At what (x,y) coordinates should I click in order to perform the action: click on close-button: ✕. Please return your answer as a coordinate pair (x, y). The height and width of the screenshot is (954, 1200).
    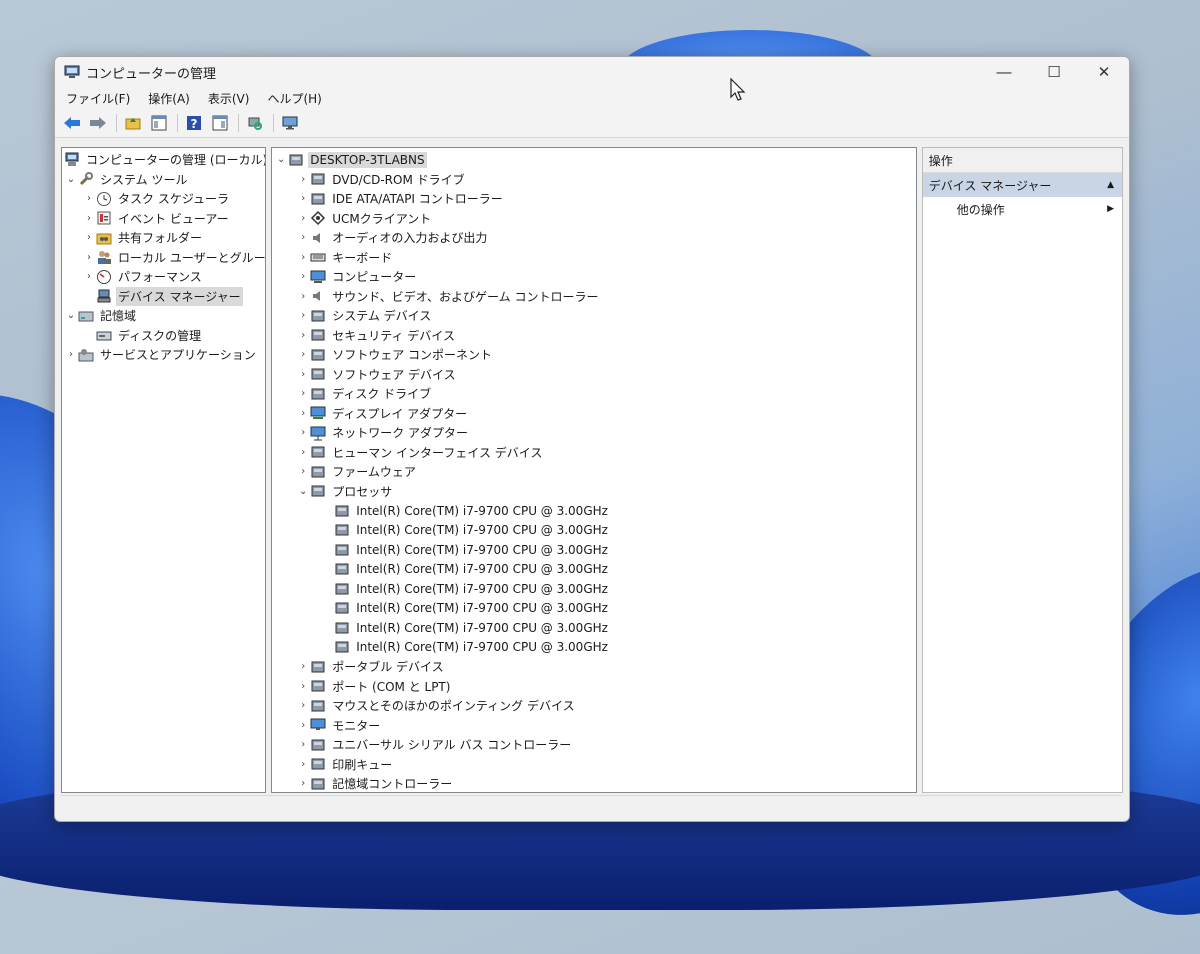
    Looking at the image, I should click on (1104, 72).